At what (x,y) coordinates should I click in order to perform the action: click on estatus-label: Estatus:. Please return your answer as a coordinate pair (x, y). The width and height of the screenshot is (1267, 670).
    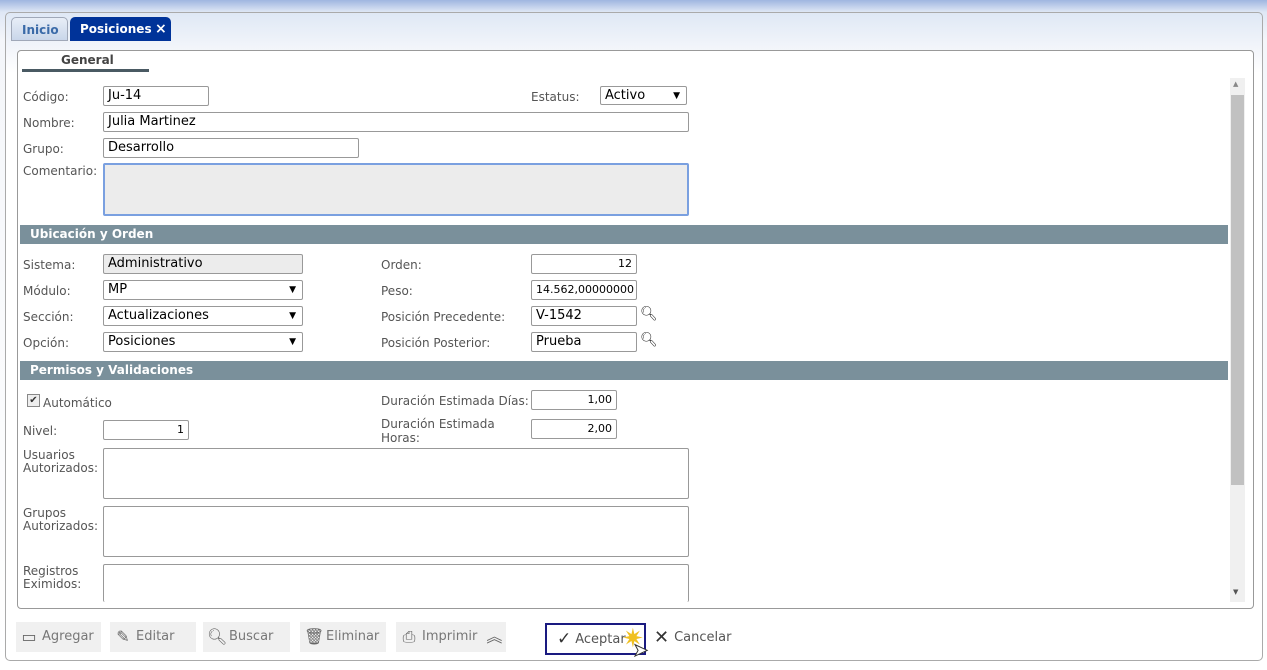
    Looking at the image, I should click on (555, 97).